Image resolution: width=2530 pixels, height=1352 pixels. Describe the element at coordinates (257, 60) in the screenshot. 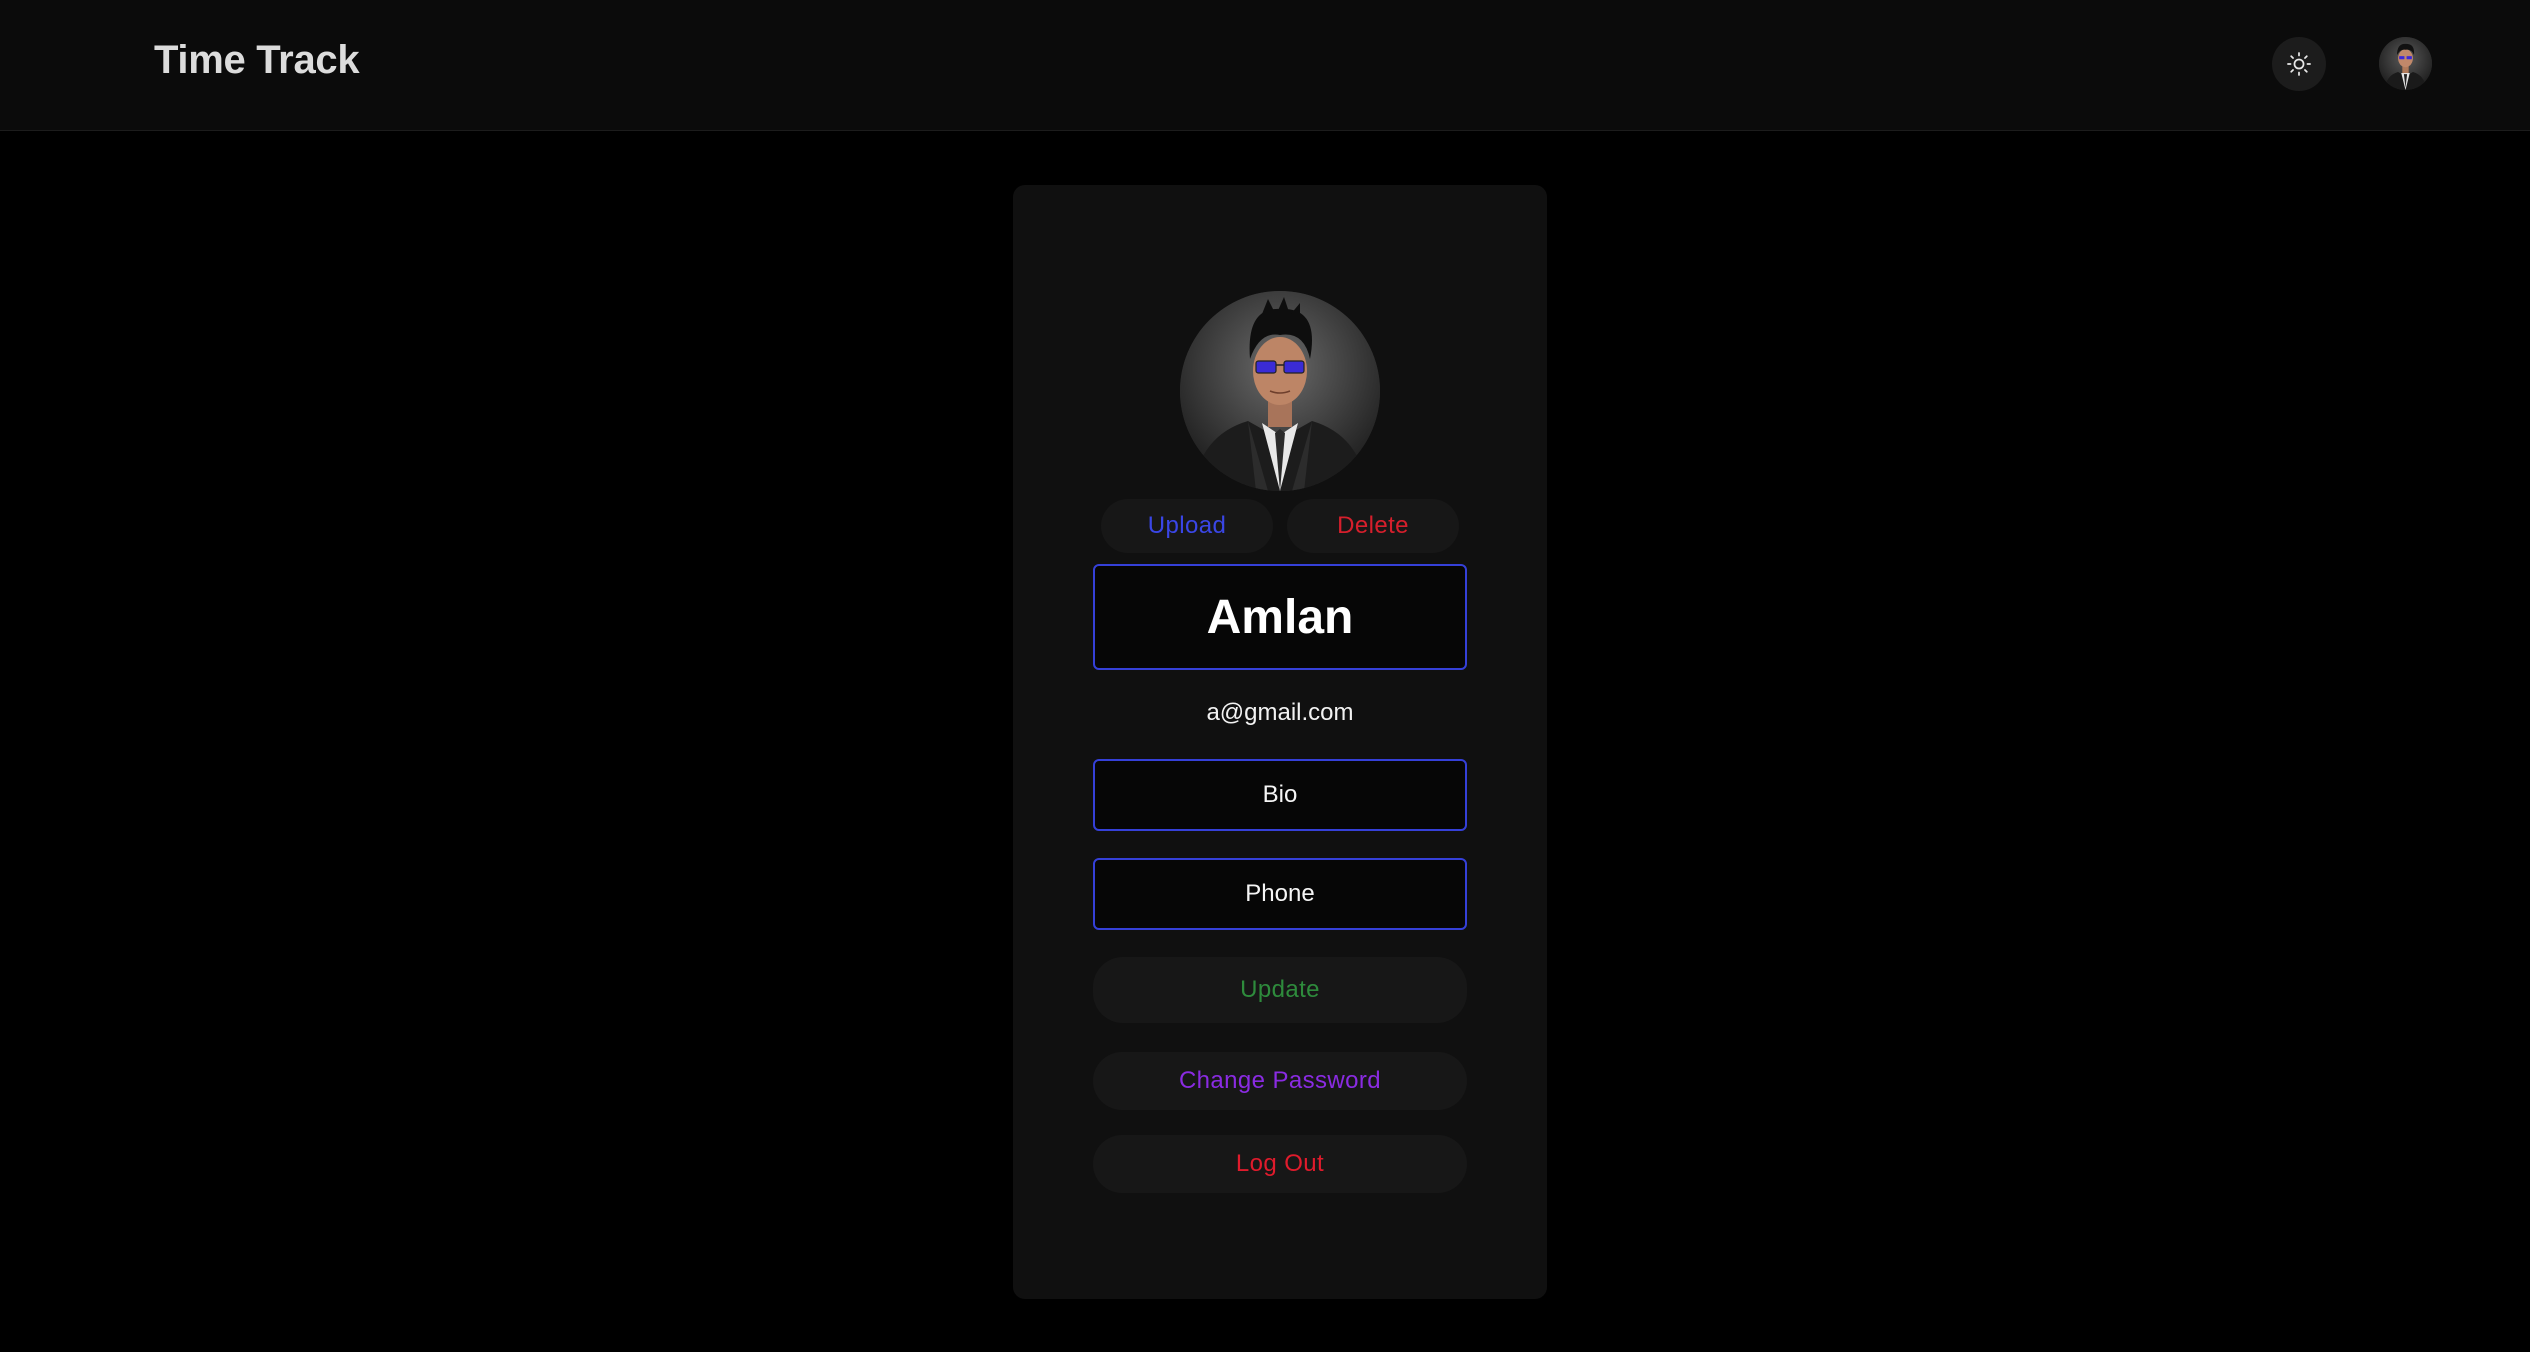

I see `app-title: Time Track` at that location.